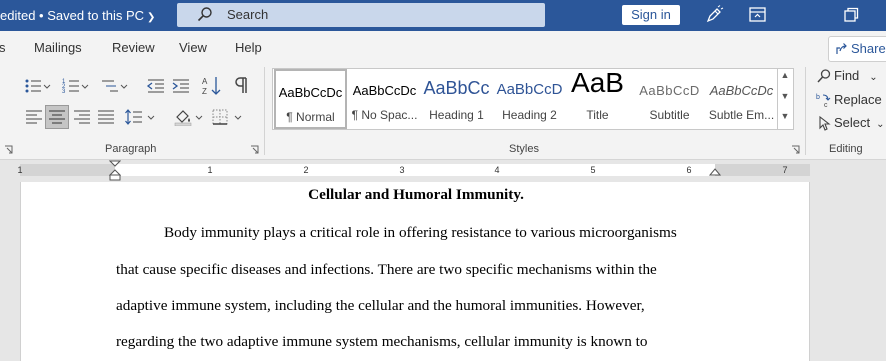 The width and height of the screenshot is (886, 361). Describe the element at coordinates (205, 81) in the screenshot. I see `svg-text: A` at that location.